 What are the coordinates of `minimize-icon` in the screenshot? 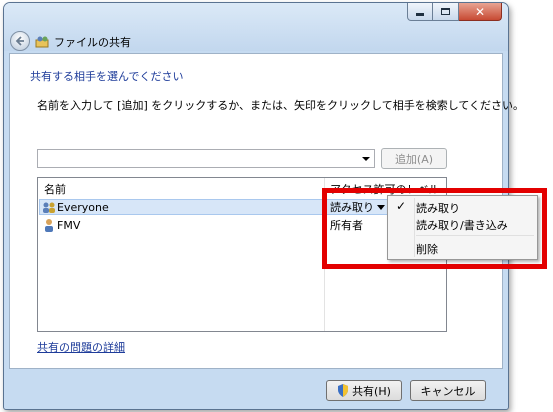 It's located at (420, 14).